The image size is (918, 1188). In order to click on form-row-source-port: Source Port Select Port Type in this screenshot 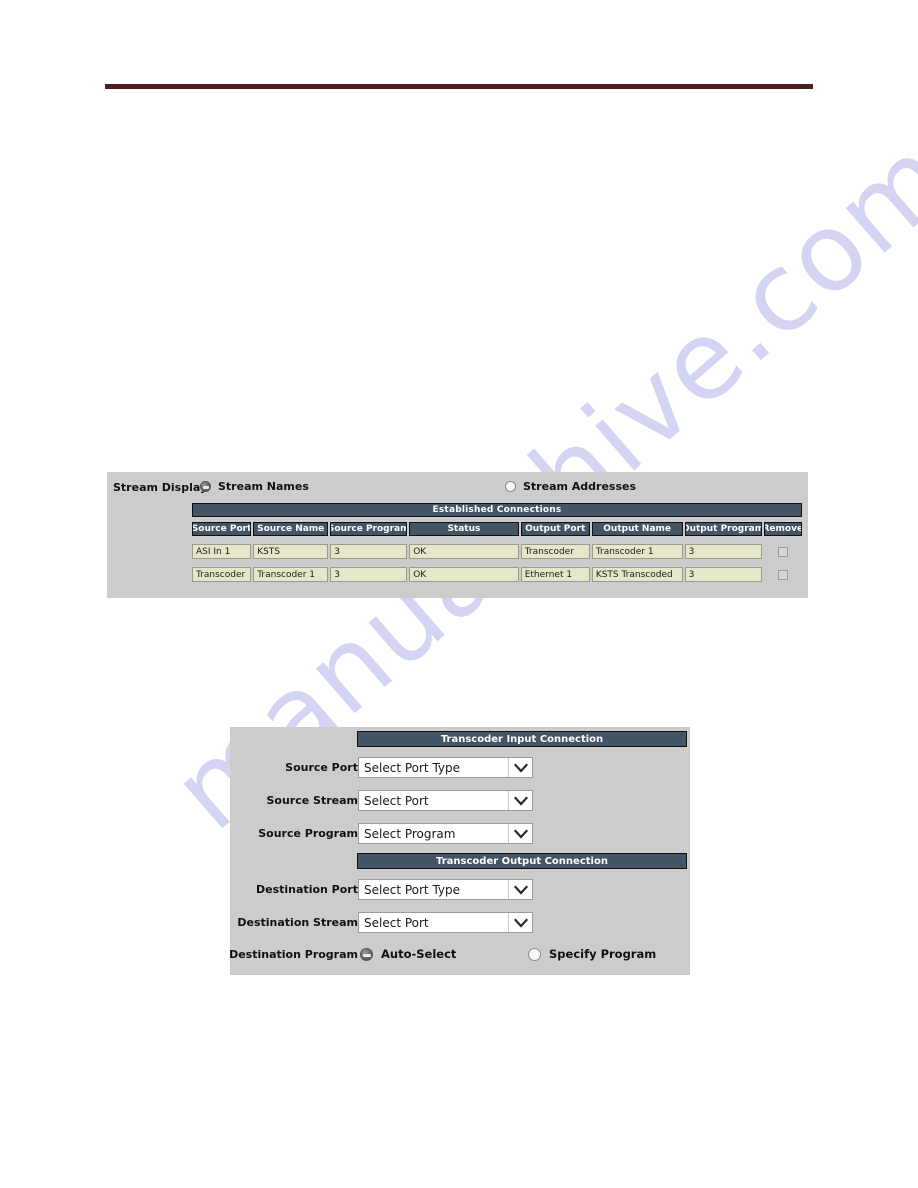, I will do `click(460, 768)`.